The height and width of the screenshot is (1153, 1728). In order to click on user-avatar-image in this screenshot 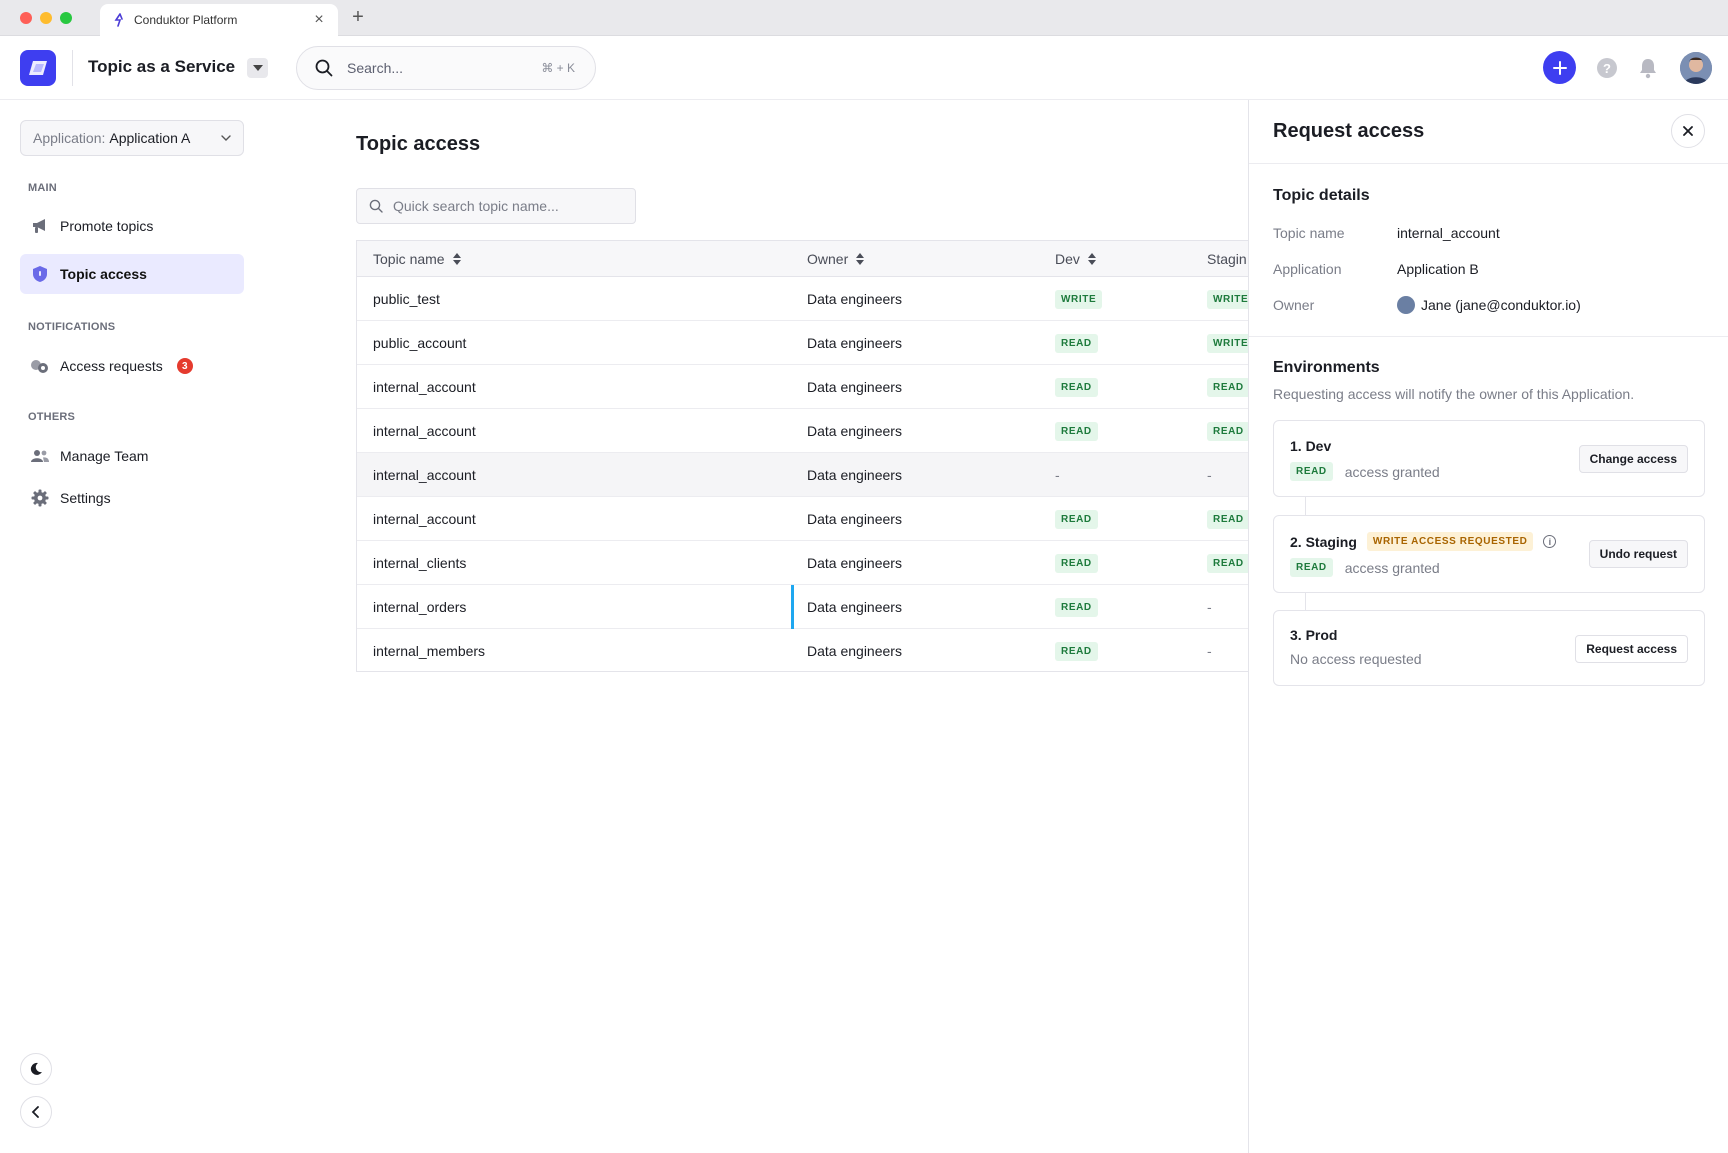, I will do `click(1696, 68)`.